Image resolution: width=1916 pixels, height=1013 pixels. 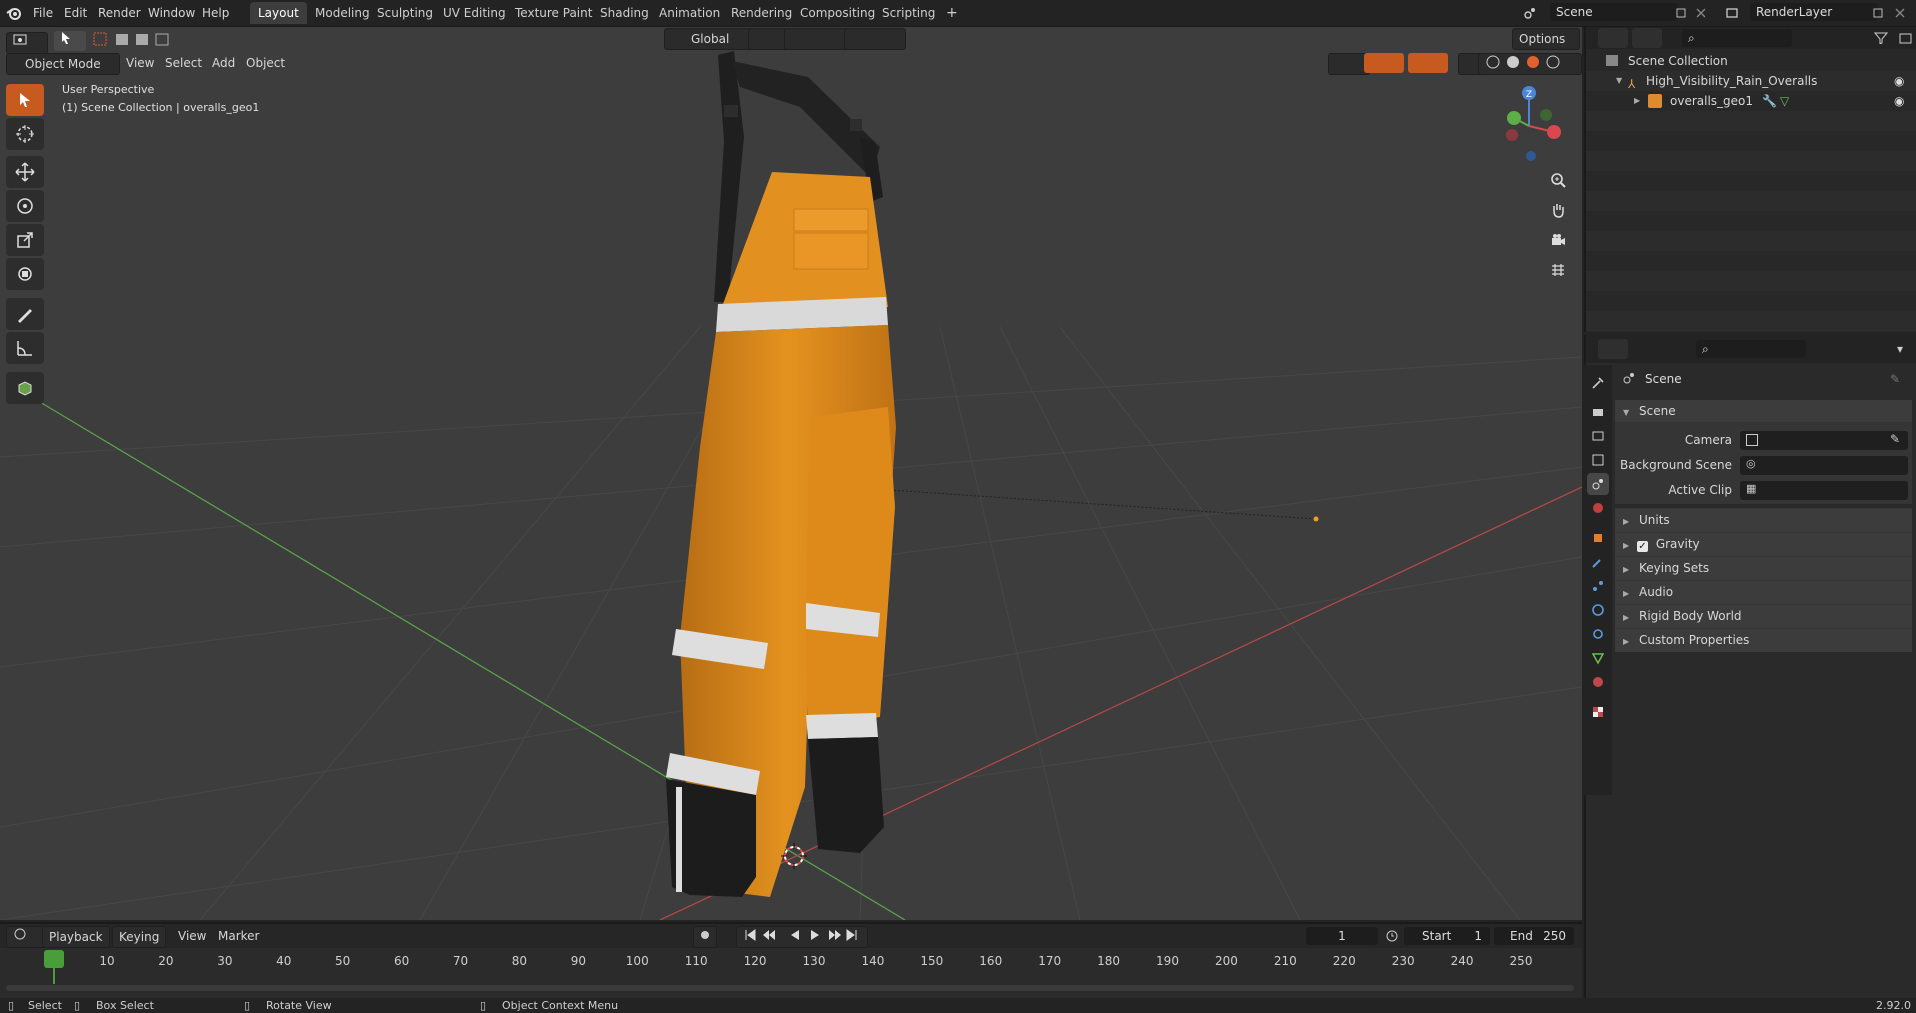 What do you see at coordinates (1895, 379) in the screenshot?
I see `pin-icon: ✎` at bounding box center [1895, 379].